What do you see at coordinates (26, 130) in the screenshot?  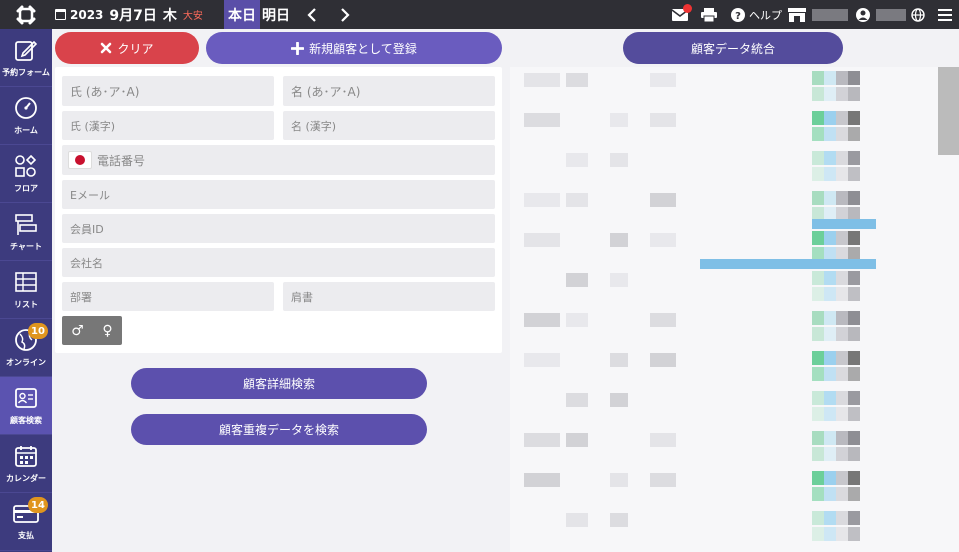 I see `sidebar-label: ホーム` at bounding box center [26, 130].